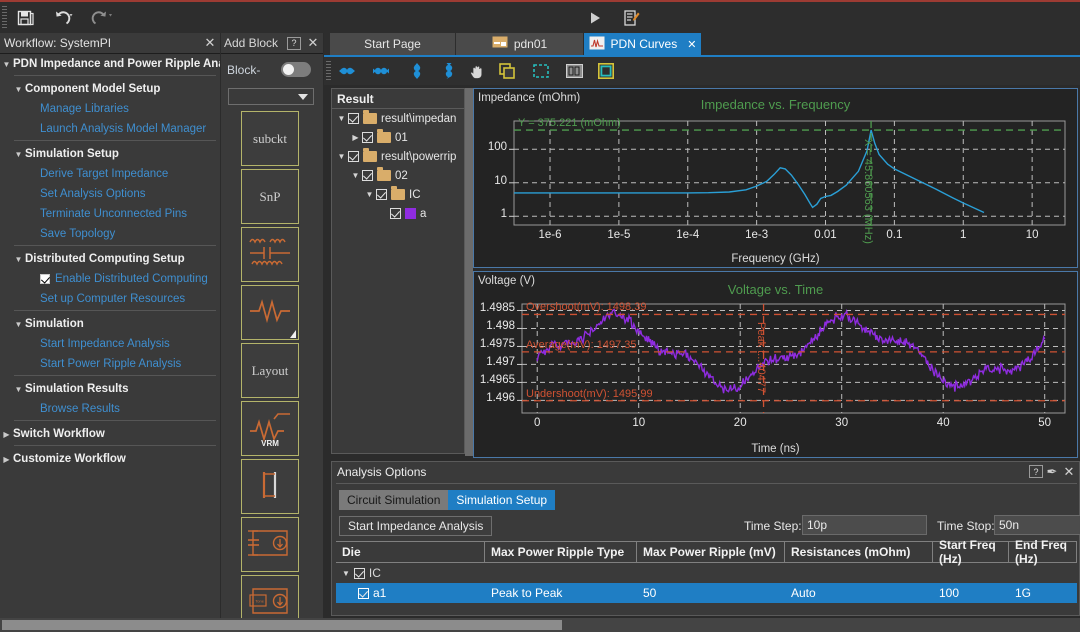 This screenshot has height=632, width=1080. I want to click on analysis-options-help-button: ?, so click(1036, 471).